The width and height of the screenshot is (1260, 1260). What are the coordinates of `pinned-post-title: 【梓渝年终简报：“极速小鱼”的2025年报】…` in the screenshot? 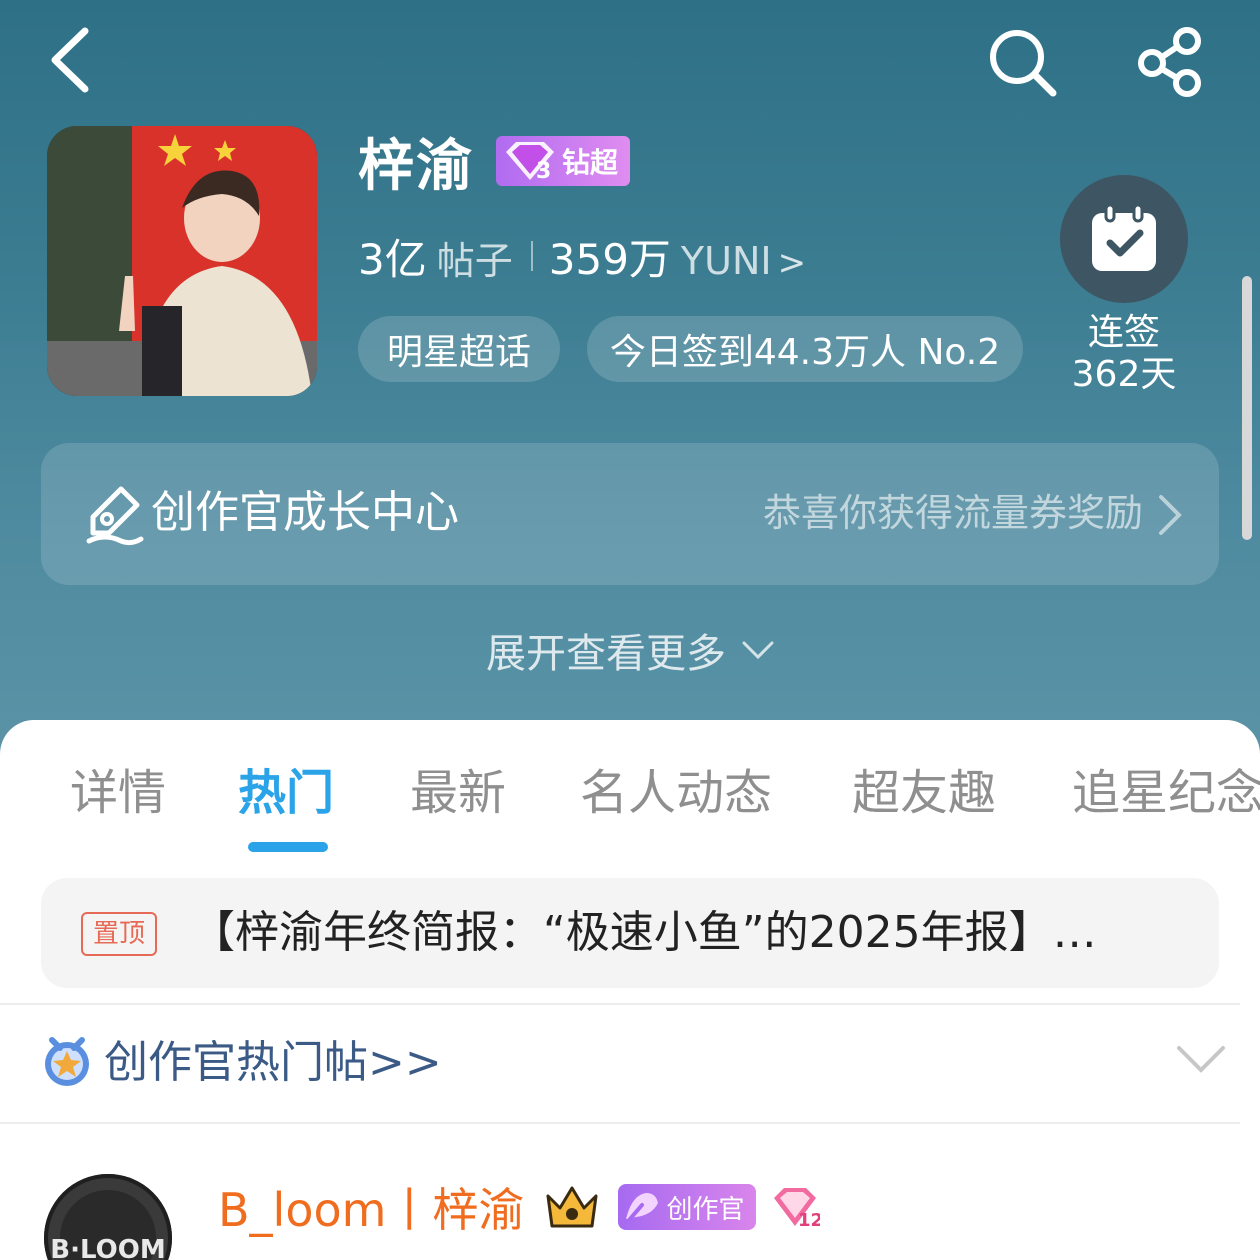 It's located at (644, 932).